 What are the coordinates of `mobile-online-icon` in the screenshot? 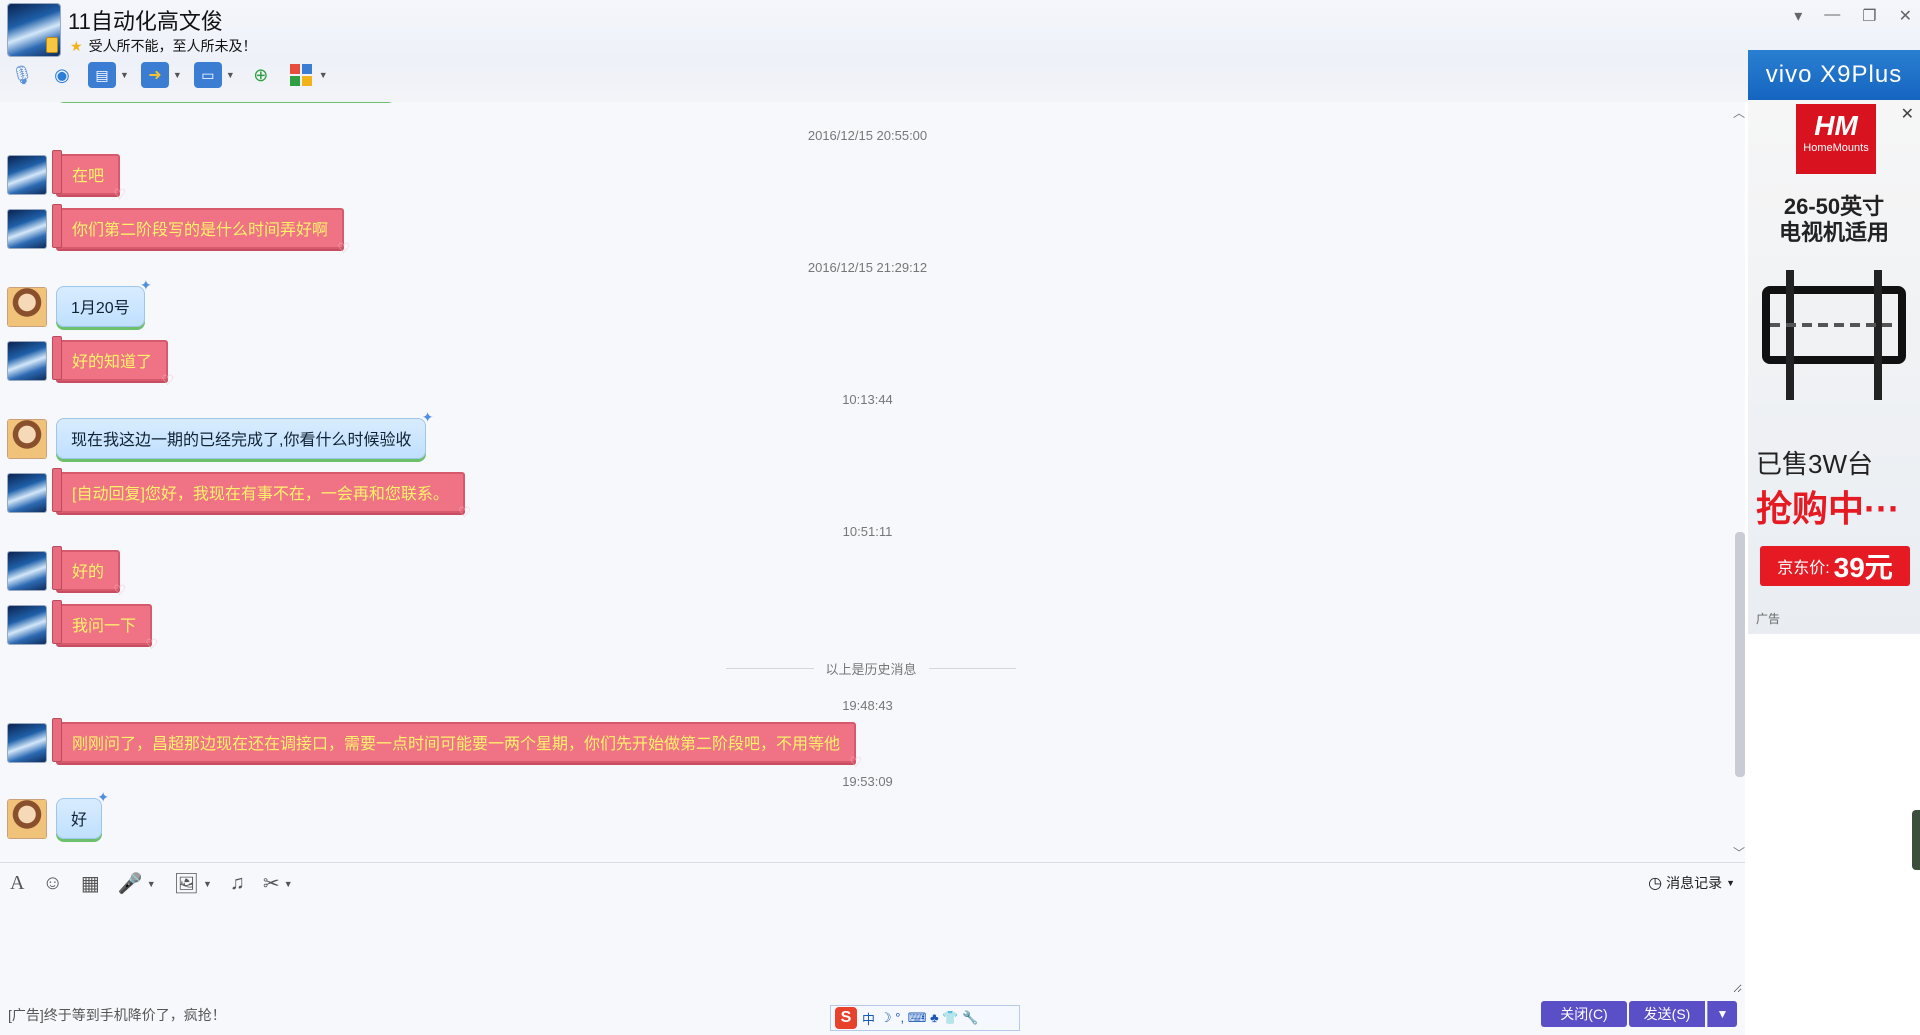 It's located at (52, 45).